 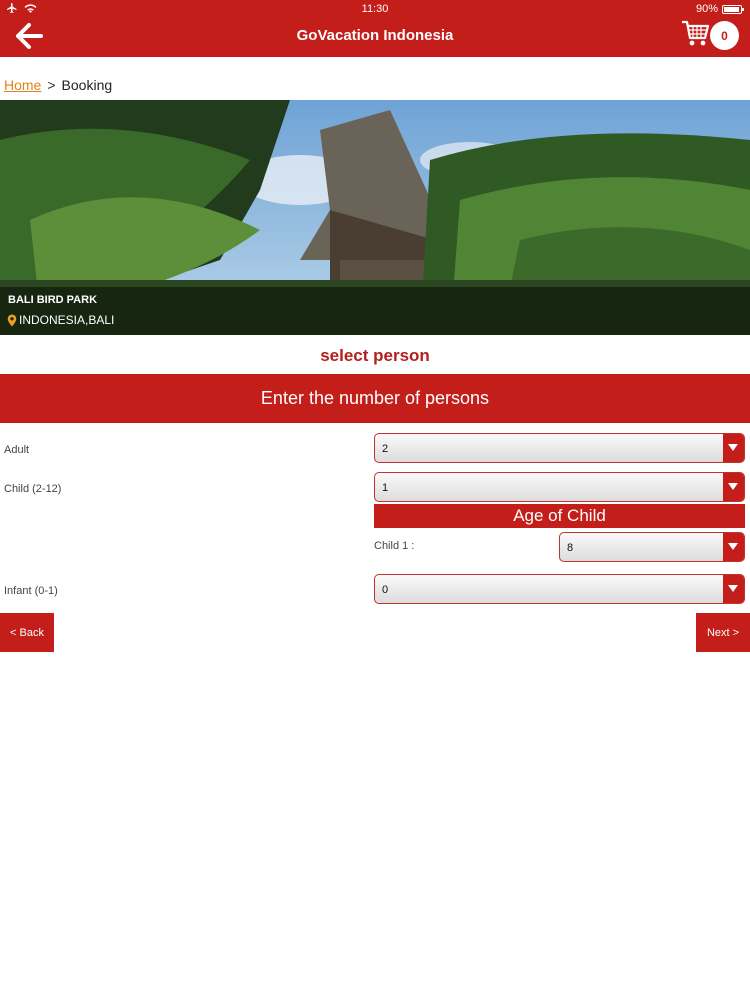 I want to click on hero-location: INDONESIA,BALI, so click(x=60, y=320).